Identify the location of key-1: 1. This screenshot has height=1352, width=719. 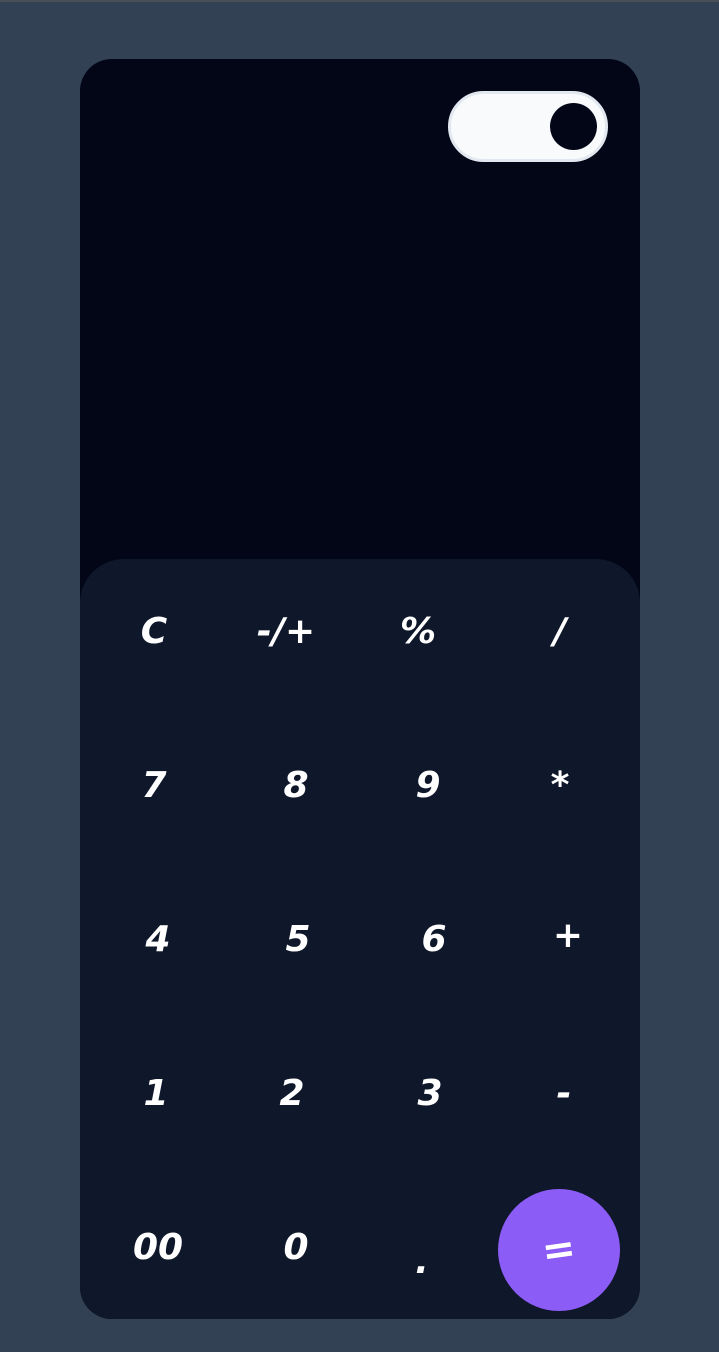
(156, 1093).